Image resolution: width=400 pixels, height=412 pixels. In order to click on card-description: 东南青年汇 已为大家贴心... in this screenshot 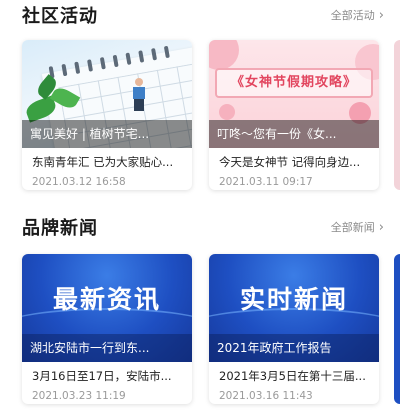, I will do `click(103, 162)`.